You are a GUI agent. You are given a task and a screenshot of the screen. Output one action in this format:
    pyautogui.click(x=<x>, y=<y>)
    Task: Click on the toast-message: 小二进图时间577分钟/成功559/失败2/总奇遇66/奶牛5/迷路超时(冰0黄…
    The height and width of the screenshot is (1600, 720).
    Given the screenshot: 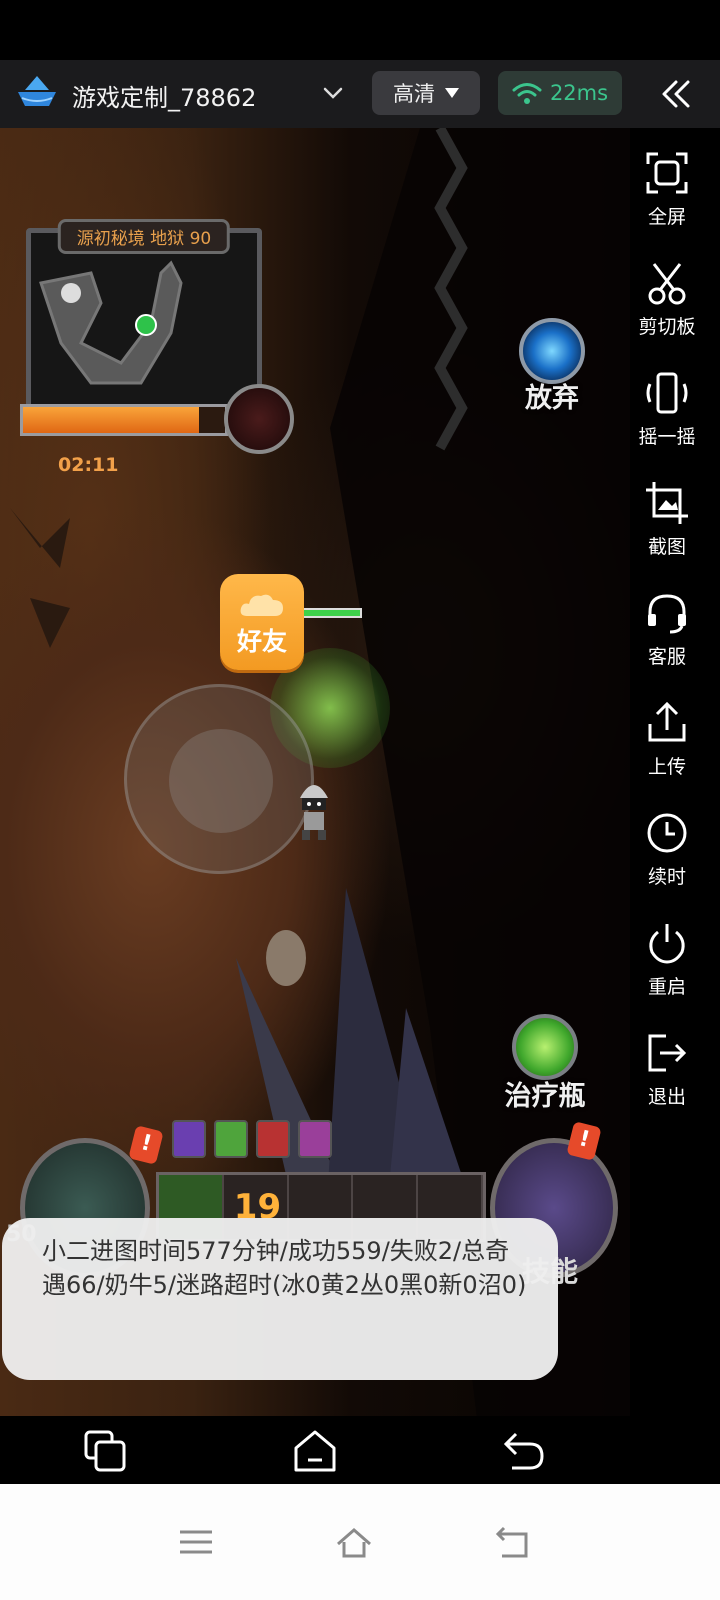 What is the action you would take?
    pyautogui.click(x=284, y=1268)
    